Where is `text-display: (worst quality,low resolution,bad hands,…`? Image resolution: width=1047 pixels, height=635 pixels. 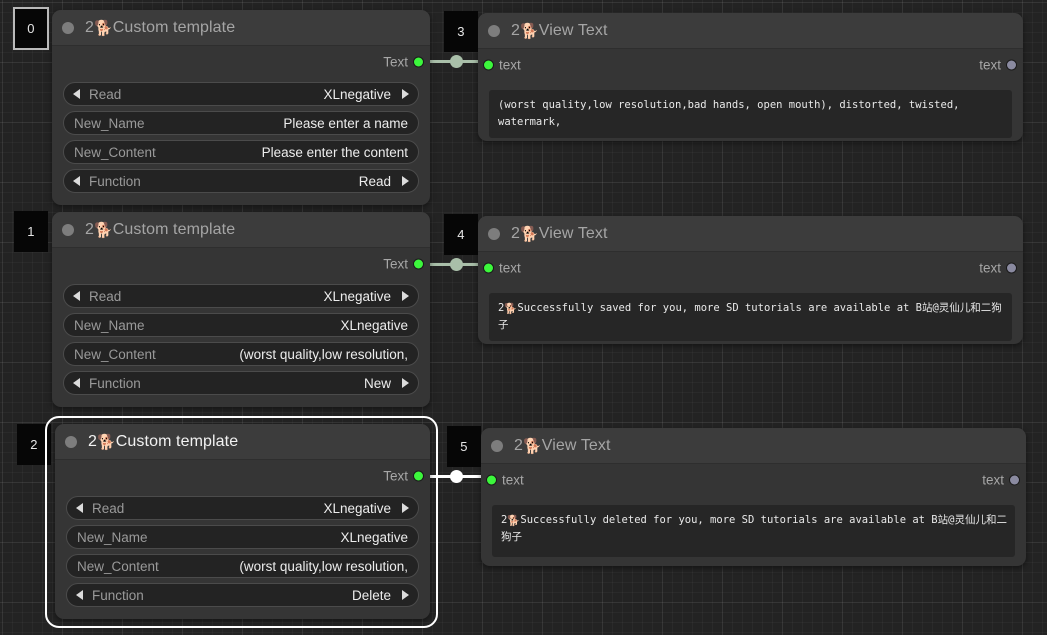
text-display: (worst quality,low resolution,bad hands,… is located at coordinates (750, 114).